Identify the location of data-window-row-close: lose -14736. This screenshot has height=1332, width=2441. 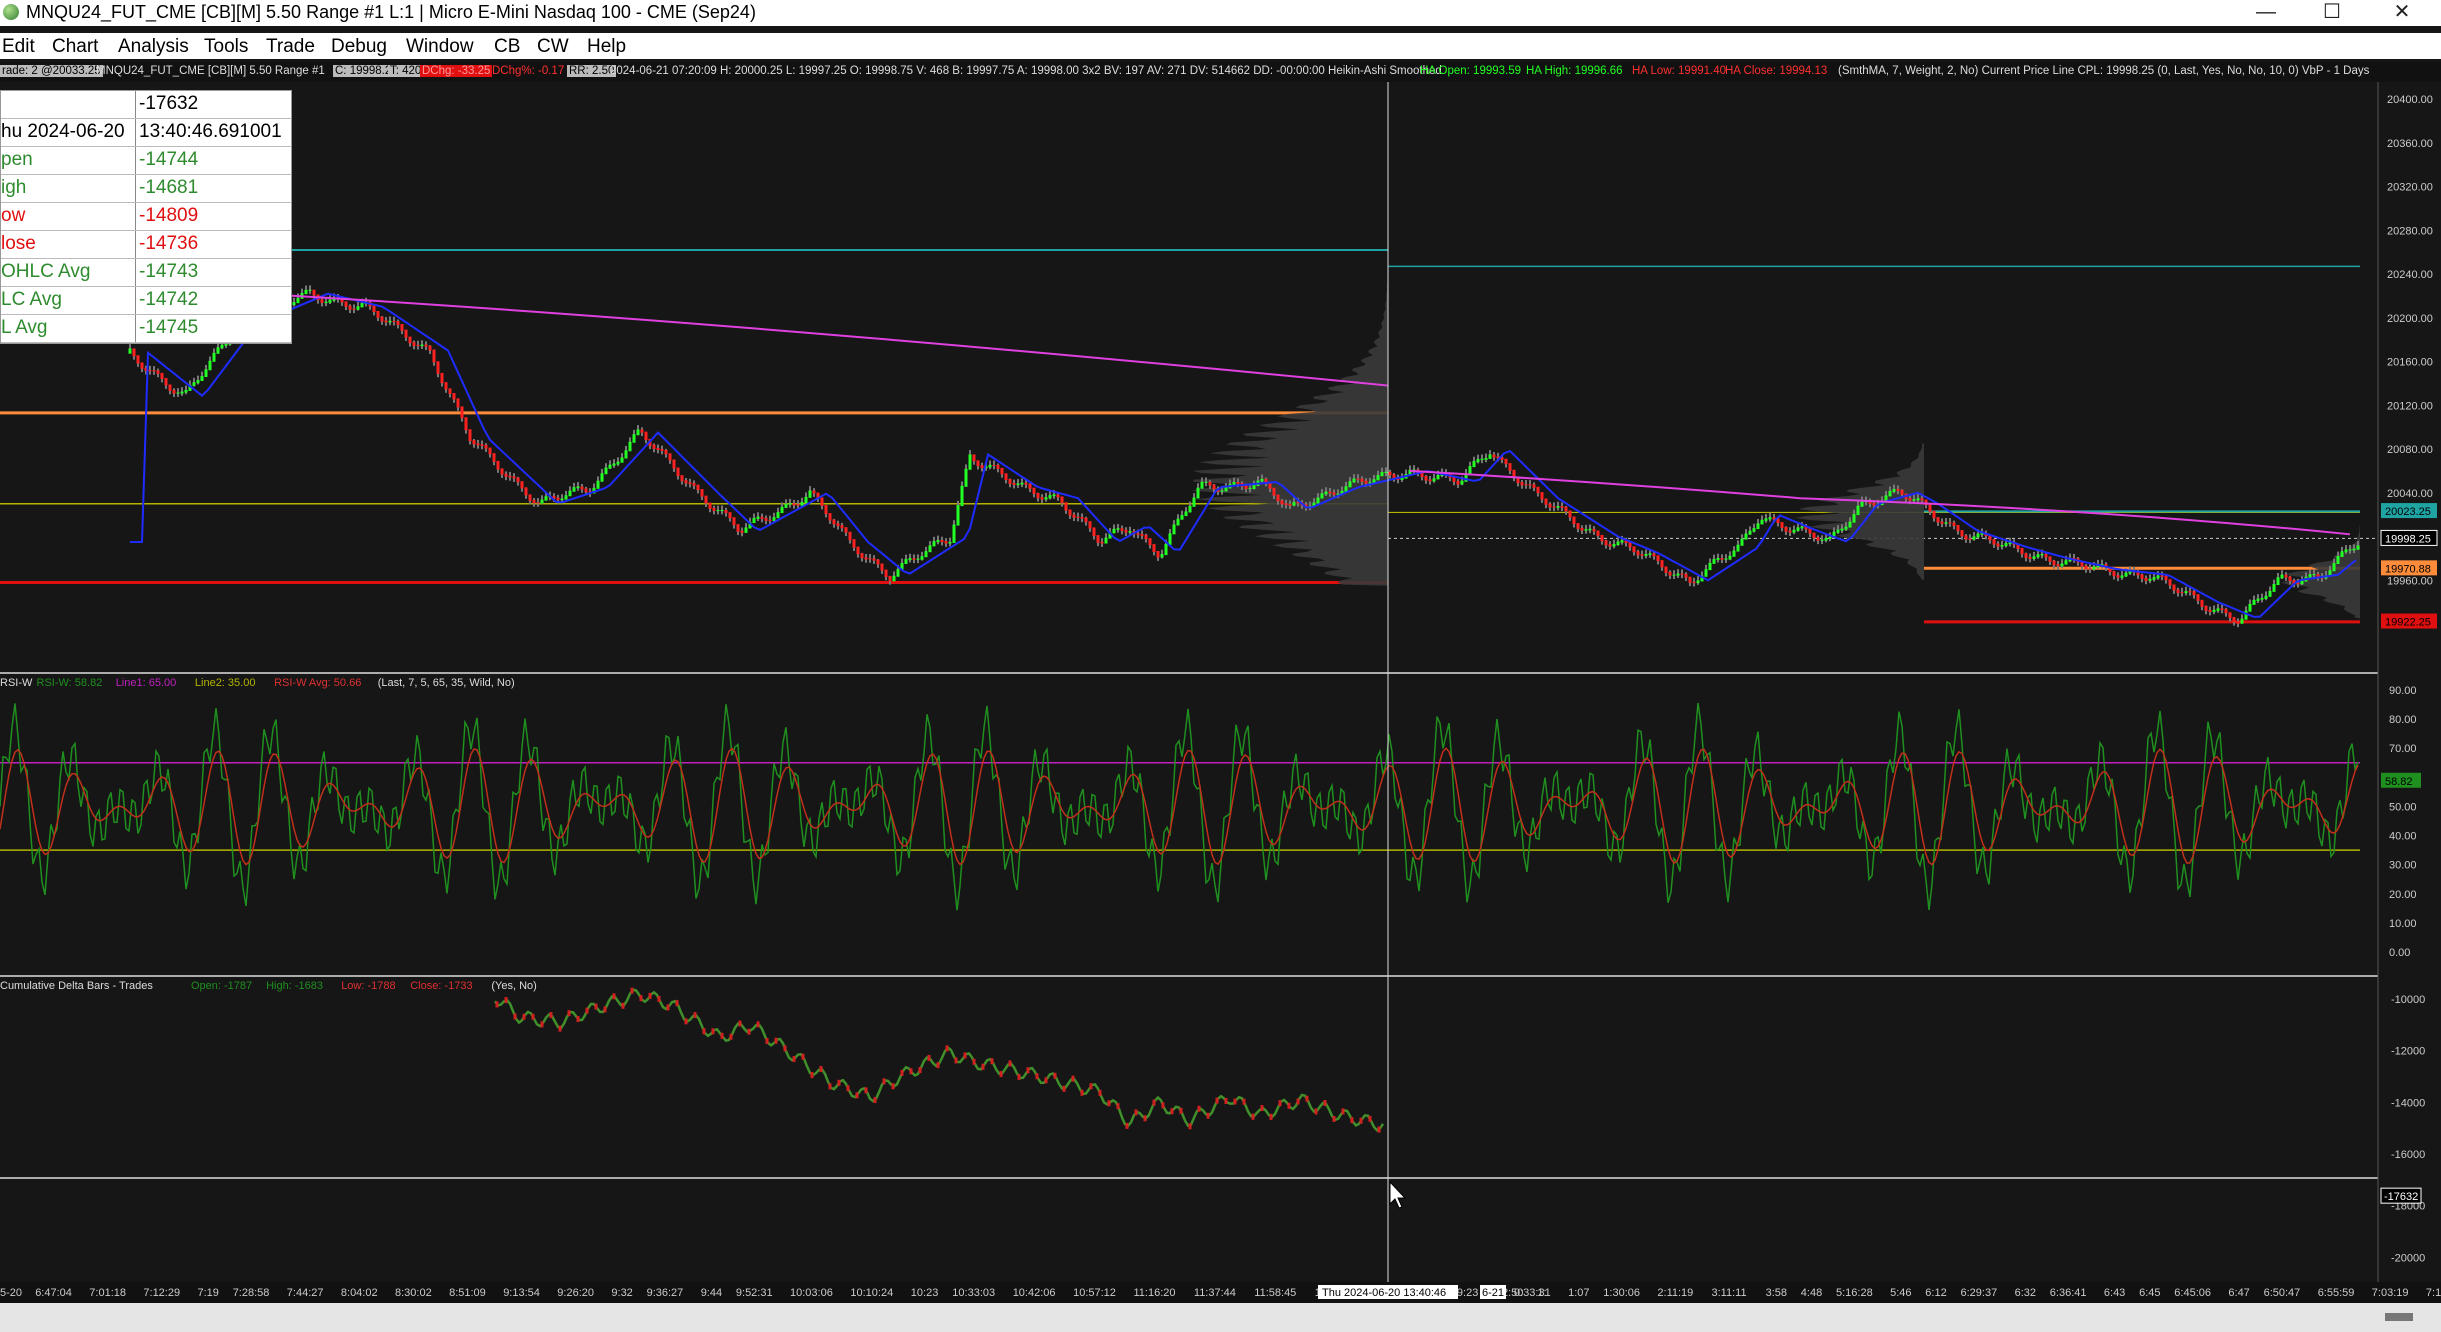
(146, 245).